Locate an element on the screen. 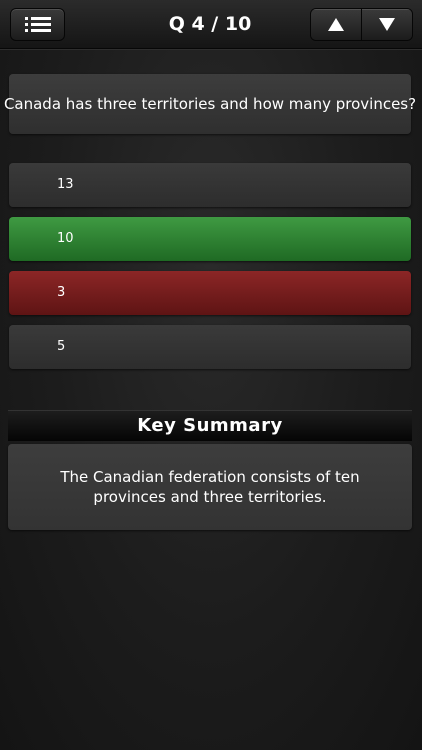 This screenshot has width=422, height=750. key-summary-title: Key Summary is located at coordinates (210, 425).